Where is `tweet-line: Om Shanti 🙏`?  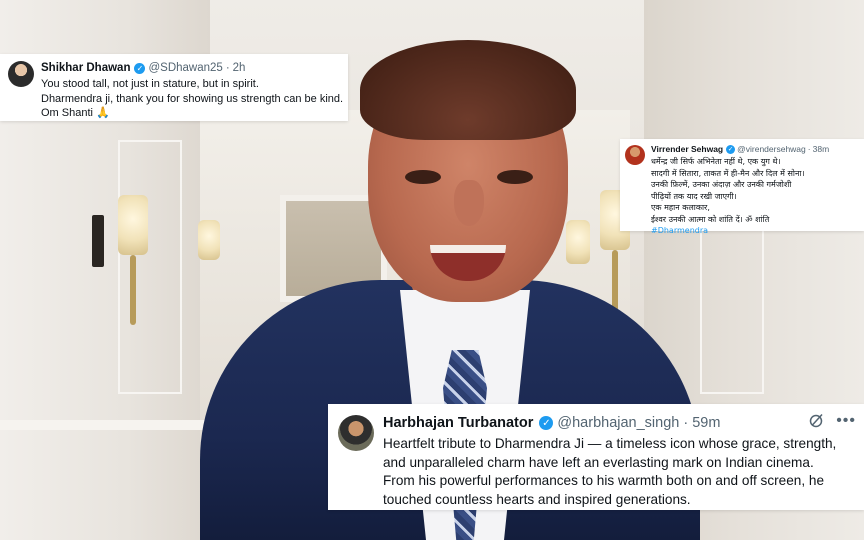 tweet-line: Om Shanti 🙏 is located at coordinates (75, 113).